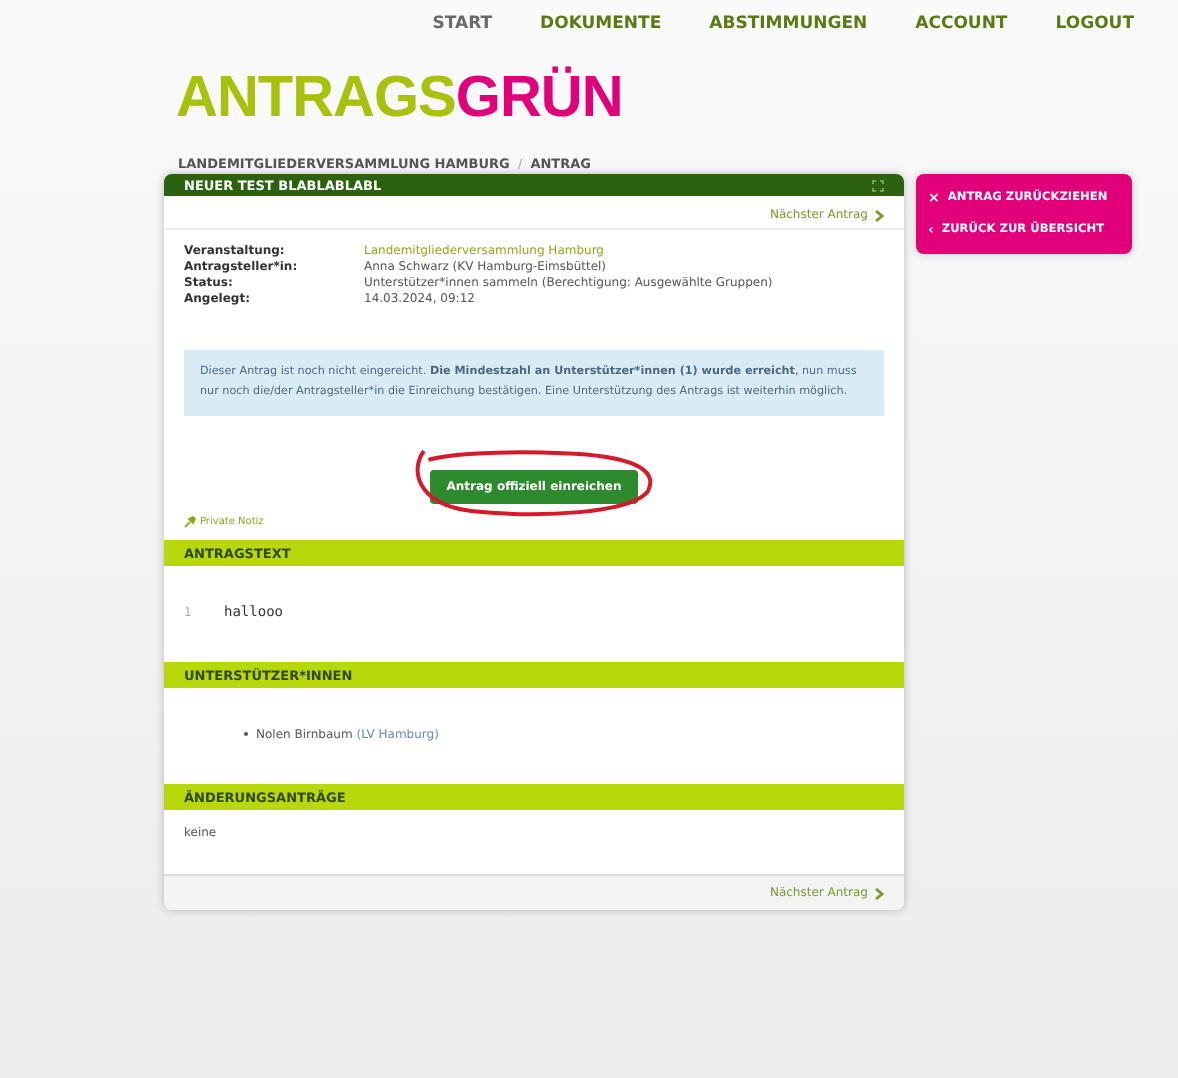 The height and width of the screenshot is (1078, 1178). I want to click on nav-link: ACCOUNT, so click(961, 28).